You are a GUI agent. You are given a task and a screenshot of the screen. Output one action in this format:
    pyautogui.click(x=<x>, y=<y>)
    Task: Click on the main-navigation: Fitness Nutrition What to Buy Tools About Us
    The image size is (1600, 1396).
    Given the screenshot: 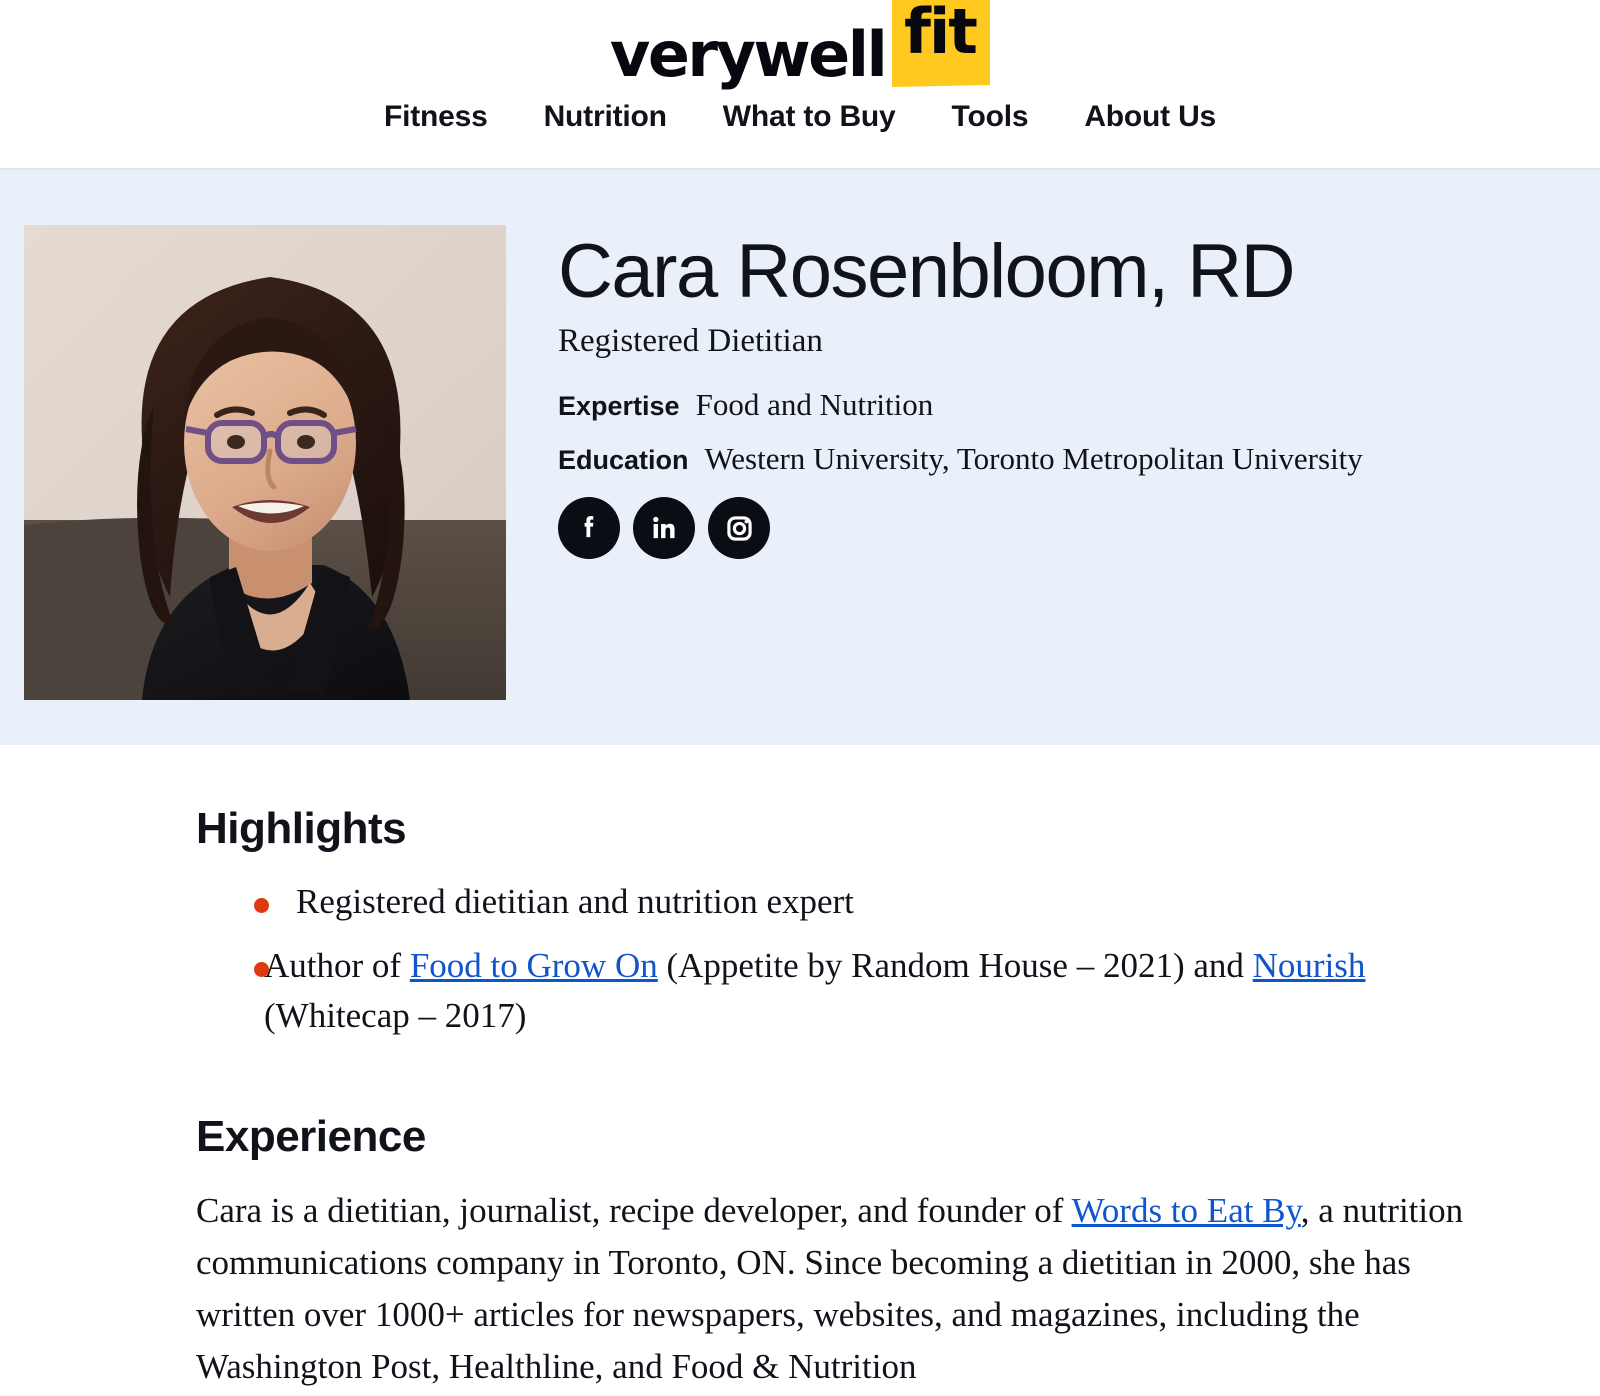 What is the action you would take?
    pyautogui.click(x=800, y=117)
    